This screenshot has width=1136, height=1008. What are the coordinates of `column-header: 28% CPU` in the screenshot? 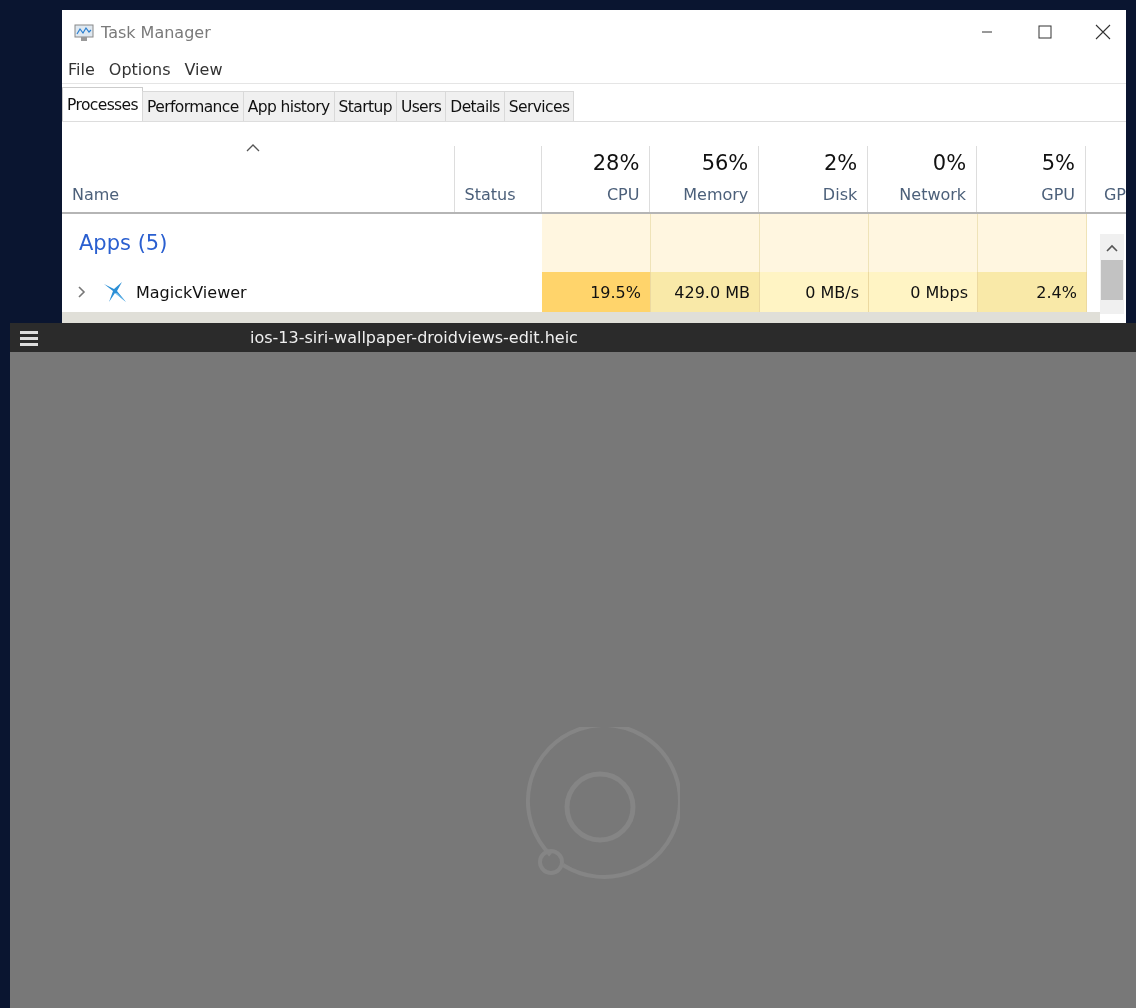 It's located at (596, 179).